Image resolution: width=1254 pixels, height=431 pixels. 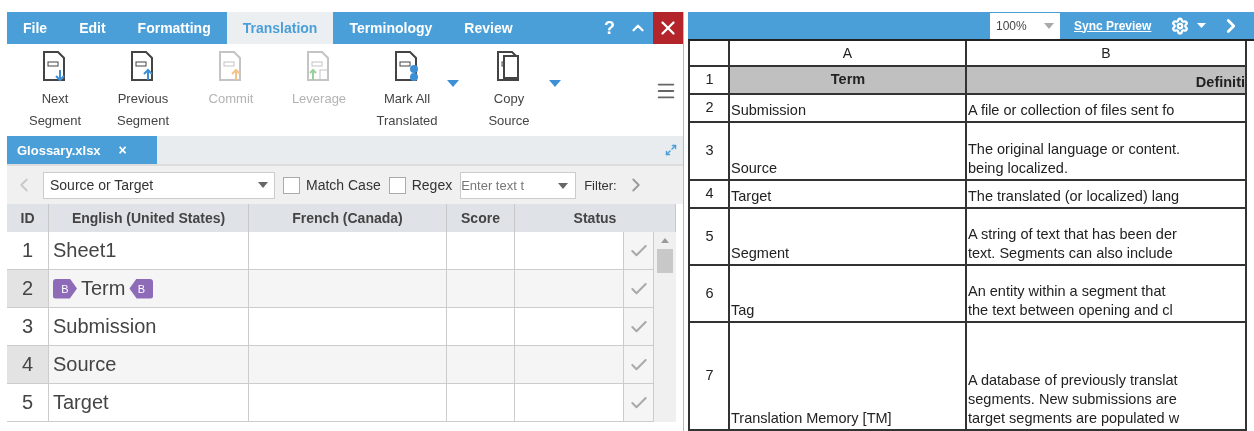 What do you see at coordinates (665, 240) in the screenshot?
I see `scroll-up-icon` at bounding box center [665, 240].